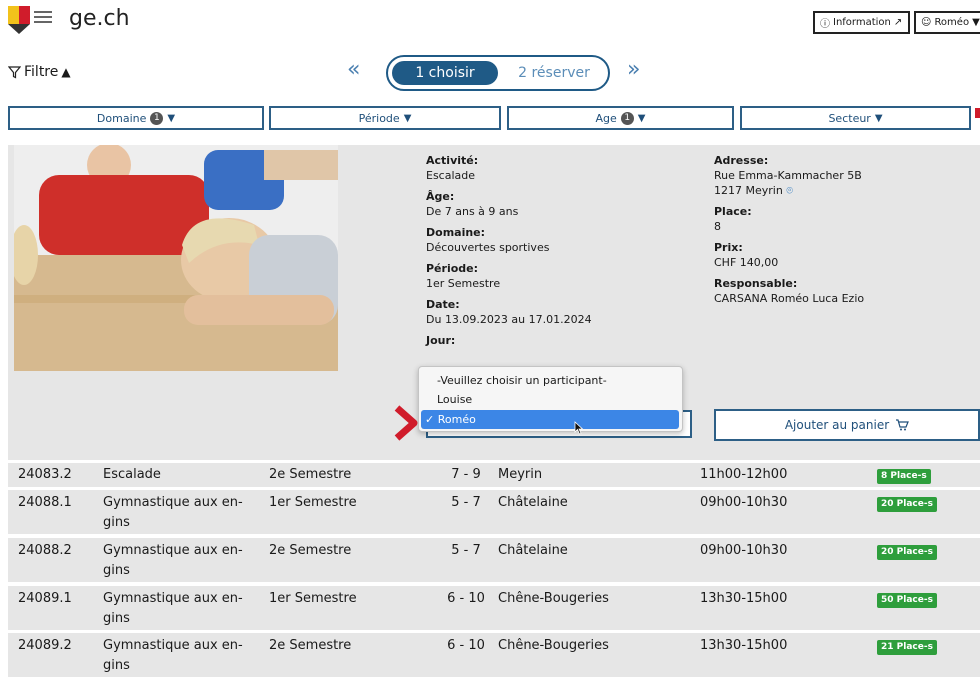 The image size is (980, 688). I want to click on booking-stepper: 1 choisir 2 réserver, so click(498, 73).